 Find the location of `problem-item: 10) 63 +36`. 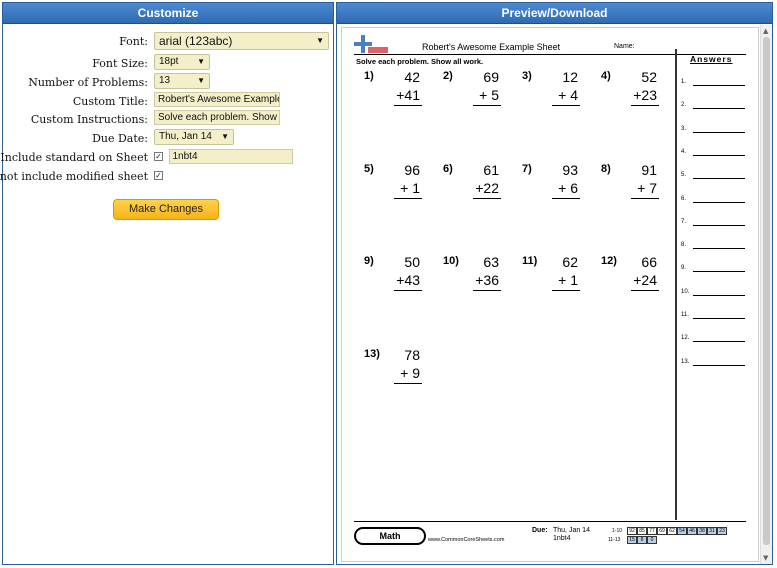

problem-item: 10) 63 +36 is located at coordinates (478, 273).